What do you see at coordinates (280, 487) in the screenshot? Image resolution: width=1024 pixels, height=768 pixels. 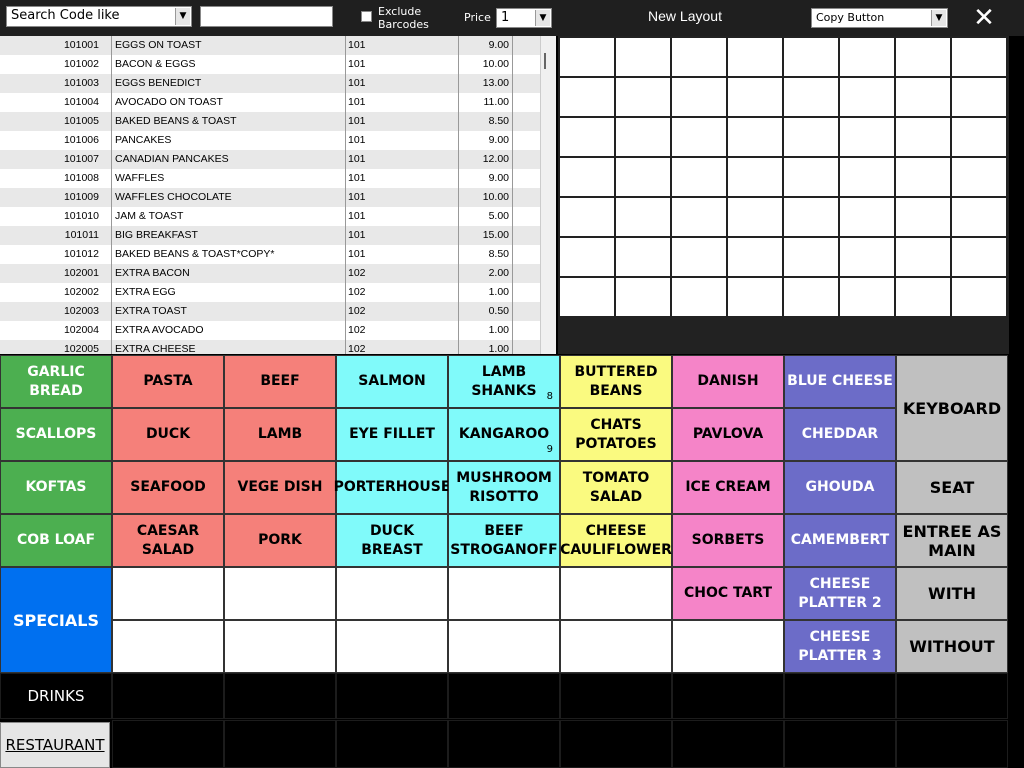 I see `menu-button-vege-dish: VEGE DISH` at bounding box center [280, 487].